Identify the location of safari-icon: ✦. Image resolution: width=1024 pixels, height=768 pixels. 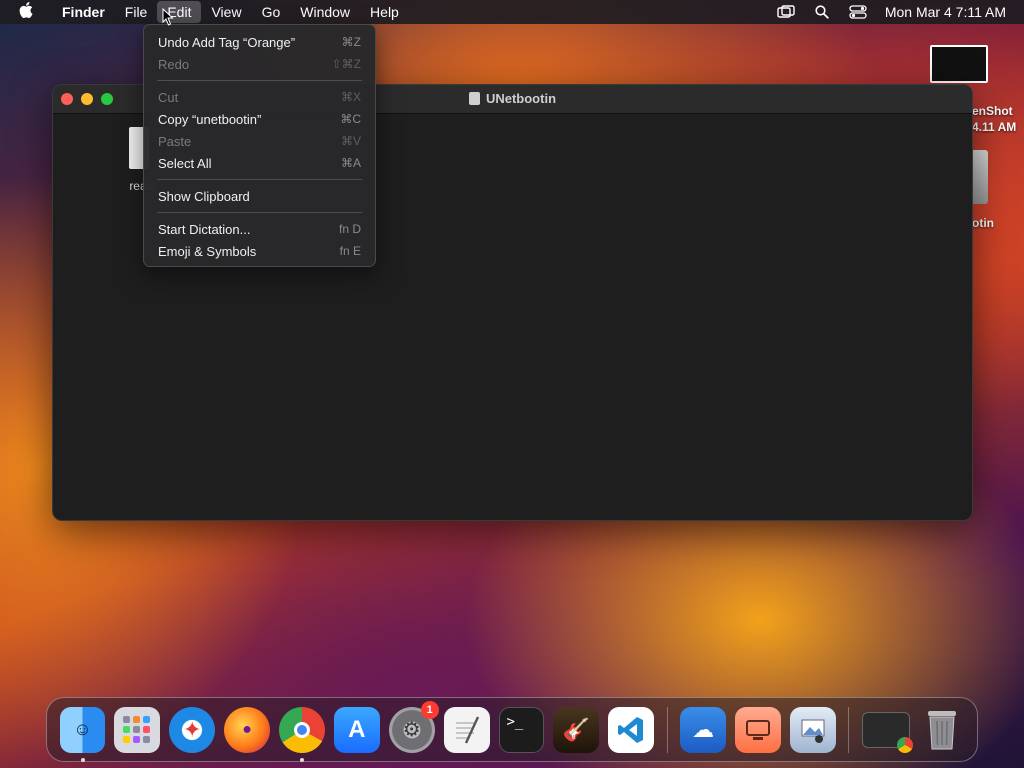
(192, 729).